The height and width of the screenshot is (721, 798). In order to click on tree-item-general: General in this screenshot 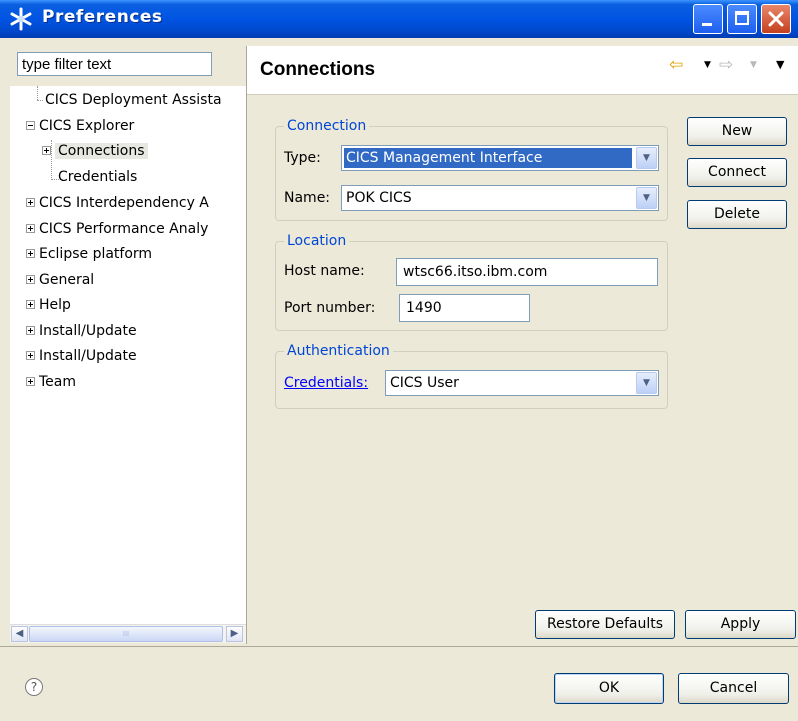, I will do `click(60, 280)`.